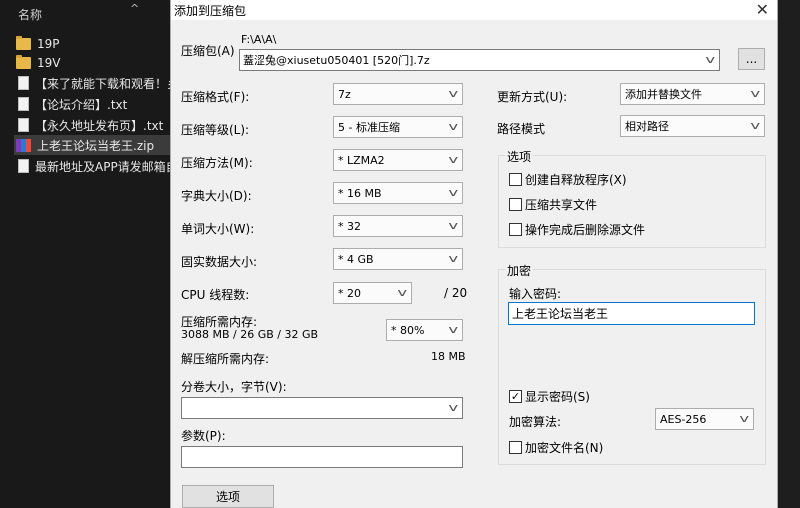 The image size is (800, 508). Describe the element at coordinates (561, 205) in the screenshot. I see `compress-shared-label: 压缩共享文件` at that location.